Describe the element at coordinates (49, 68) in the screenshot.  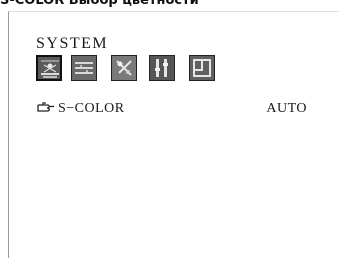
I see `picture-icon` at that location.